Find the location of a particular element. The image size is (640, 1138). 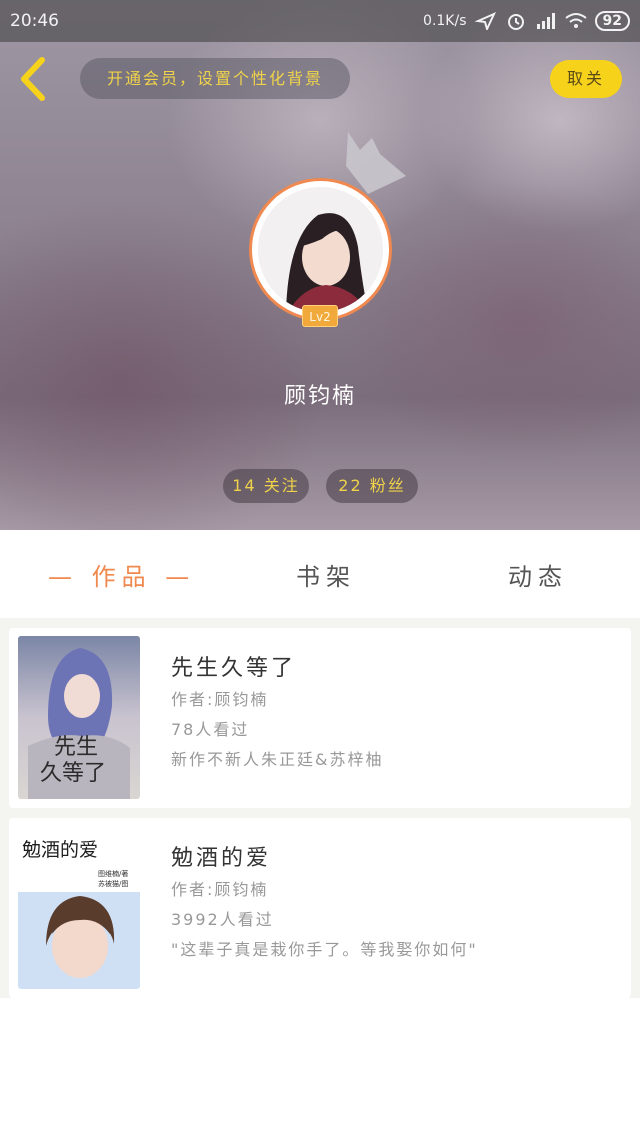

status-icons: 0.1K/s 92 is located at coordinates (526, 21).